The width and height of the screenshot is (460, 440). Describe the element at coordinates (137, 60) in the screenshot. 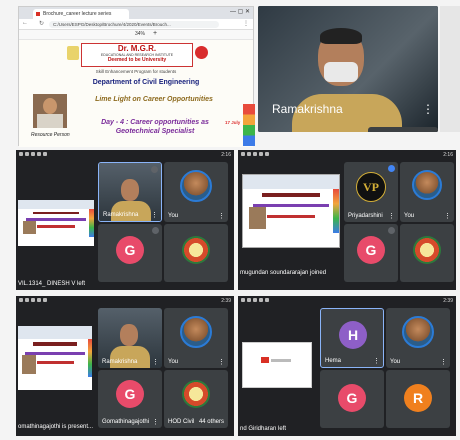

I see `deemed-label: Deemed to be University` at that location.